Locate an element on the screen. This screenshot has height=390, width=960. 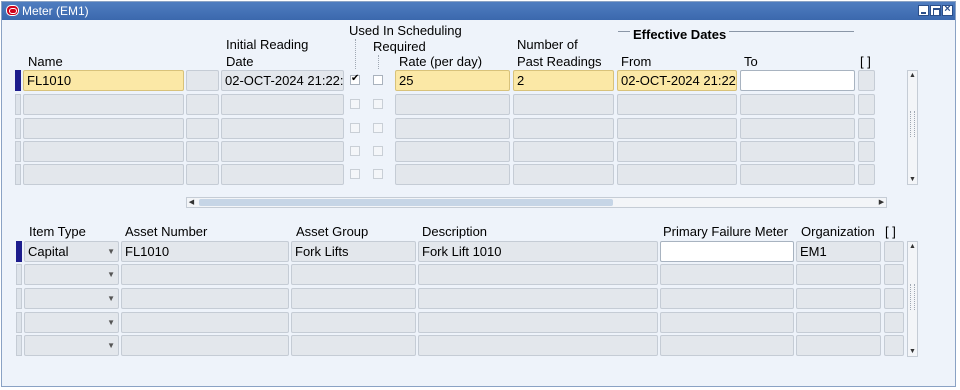
initial-reading-date-field: 02-OCT-2024 21:22: is located at coordinates (282, 80).